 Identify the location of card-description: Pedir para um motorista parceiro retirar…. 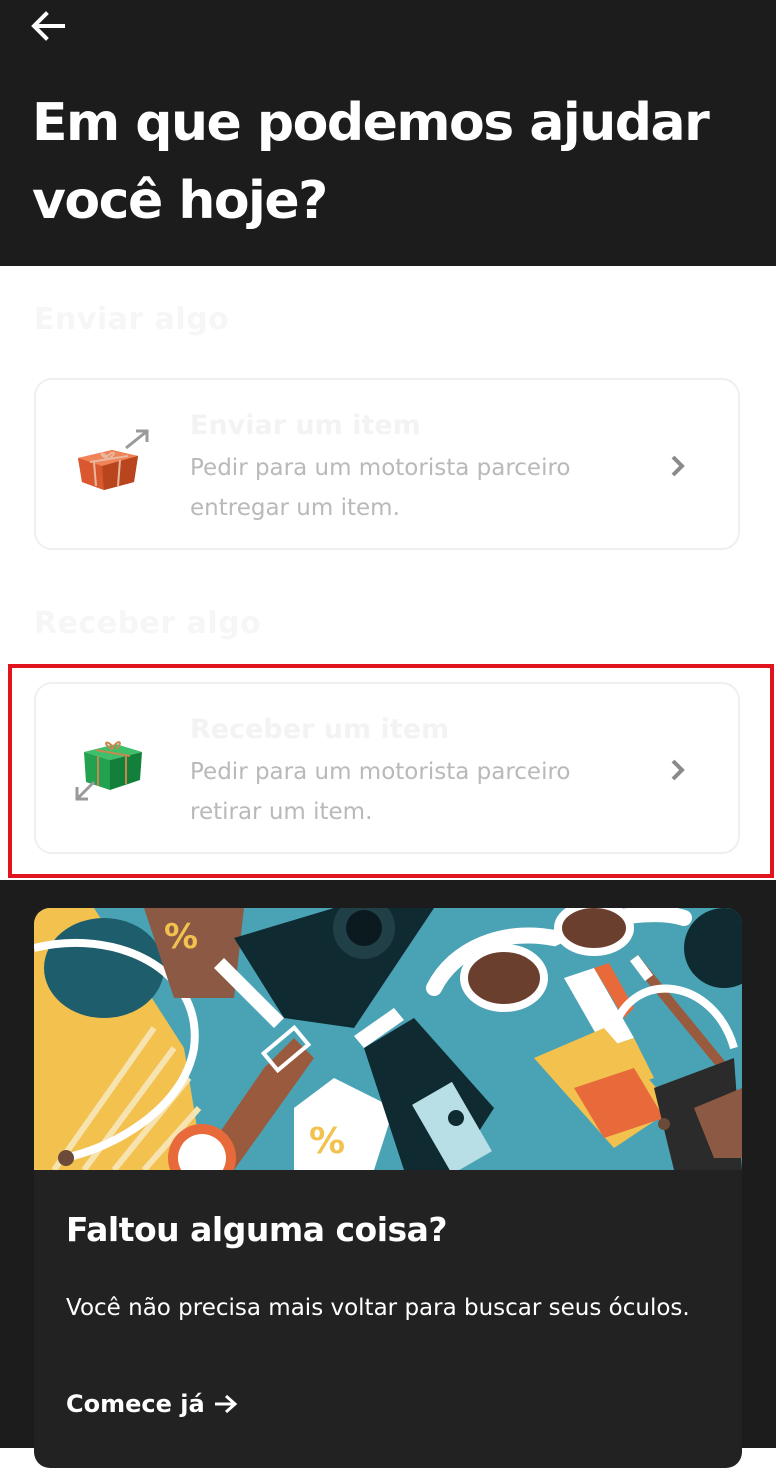
(380, 792).